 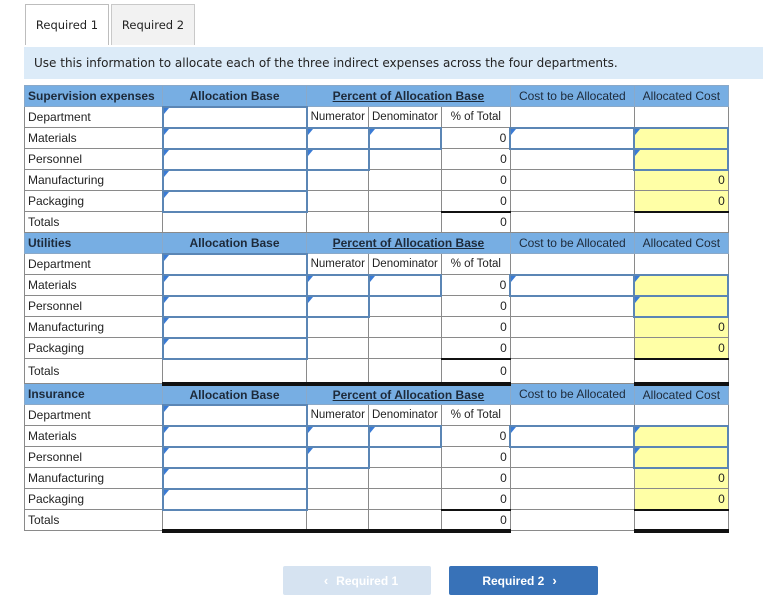 What do you see at coordinates (376, 520) in the screenshot?
I see `totals-row: Totals 0` at bounding box center [376, 520].